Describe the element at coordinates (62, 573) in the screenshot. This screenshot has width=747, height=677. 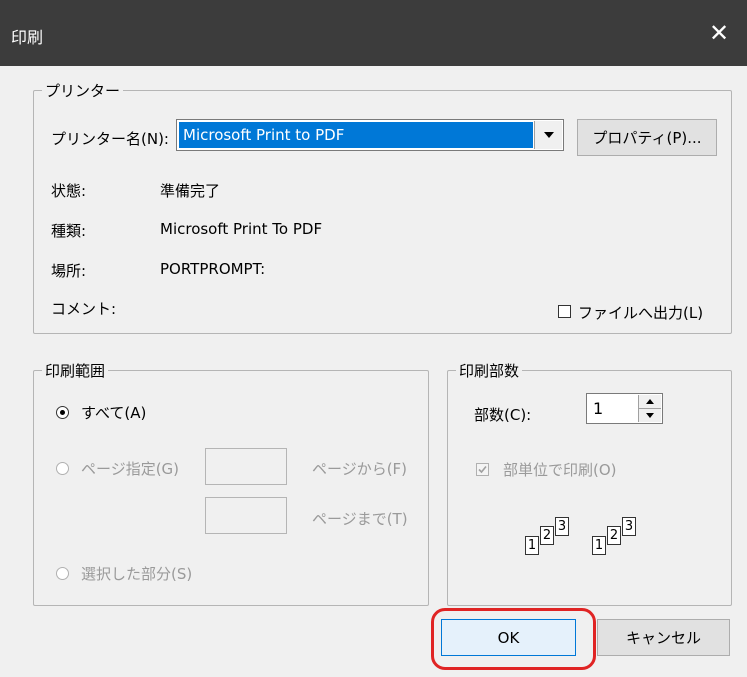
I see `range-selection-radio` at that location.